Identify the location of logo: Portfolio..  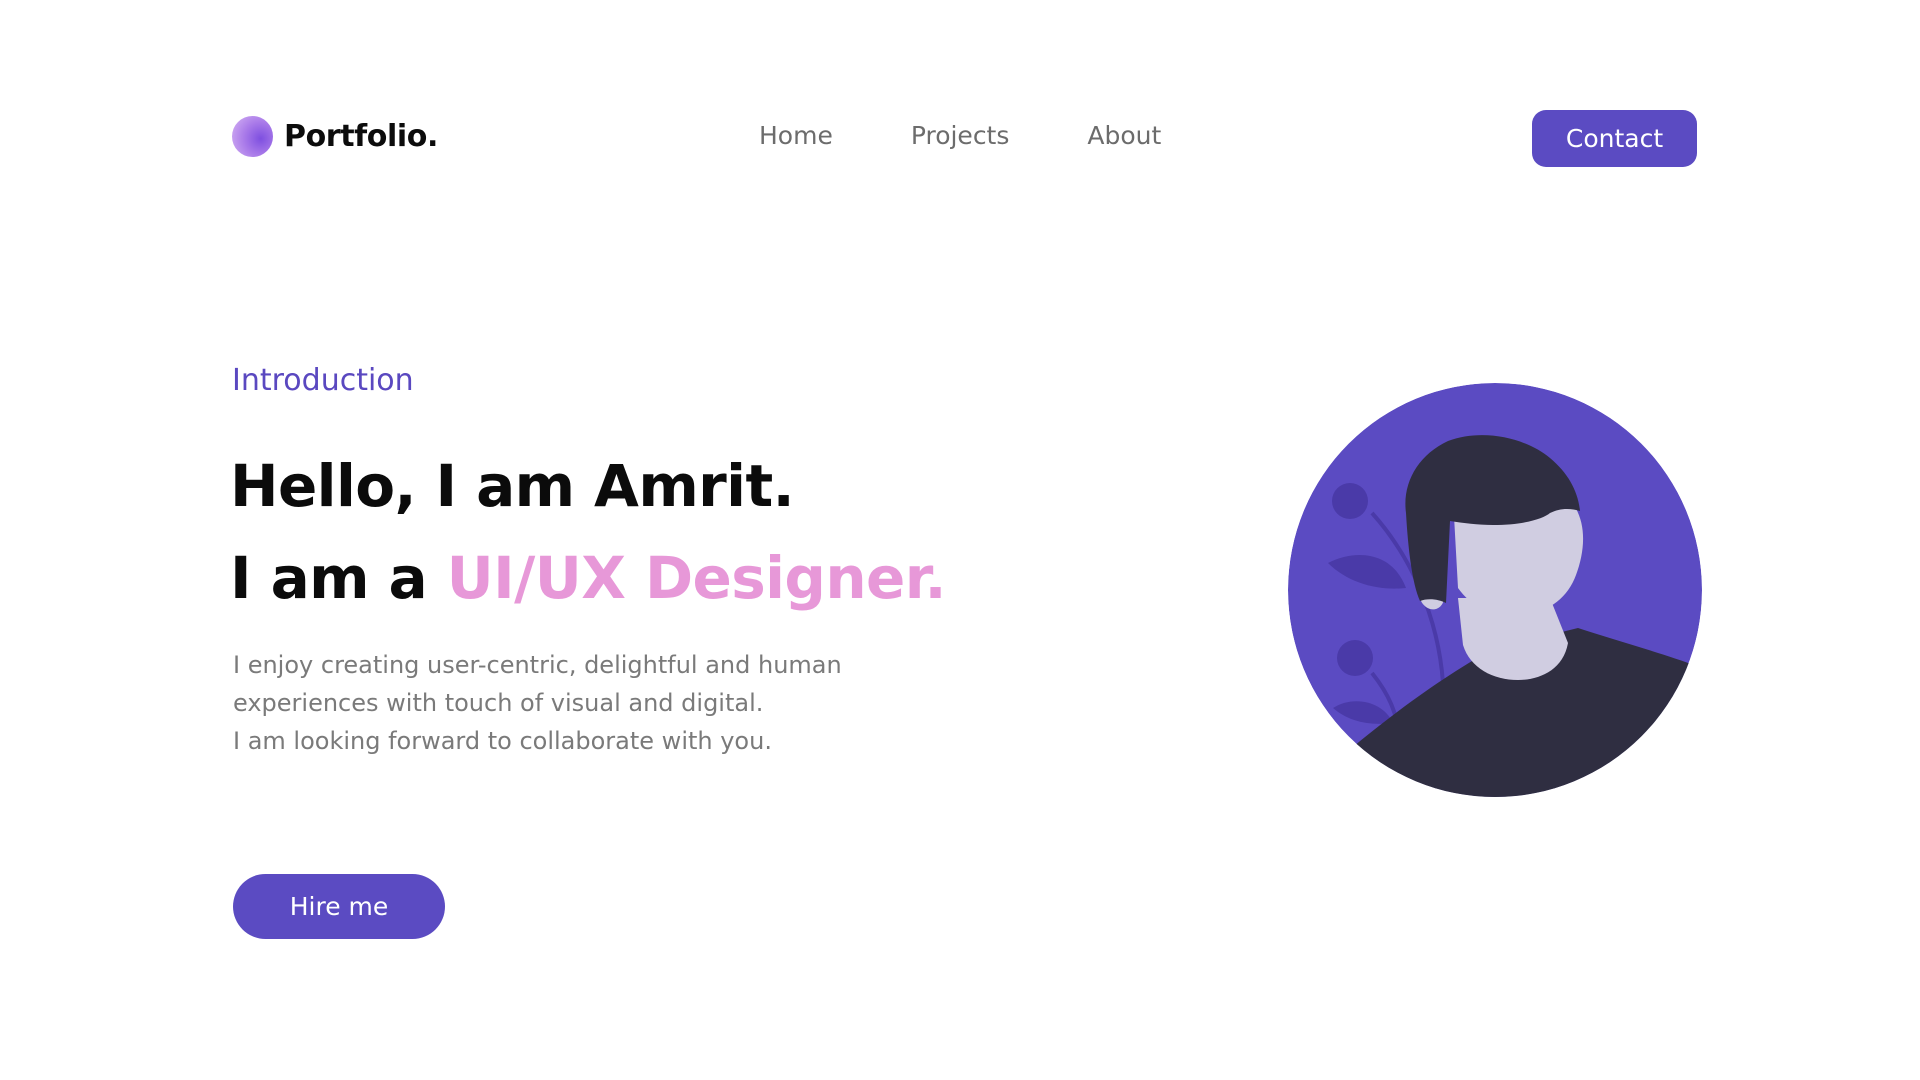
(335, 136).